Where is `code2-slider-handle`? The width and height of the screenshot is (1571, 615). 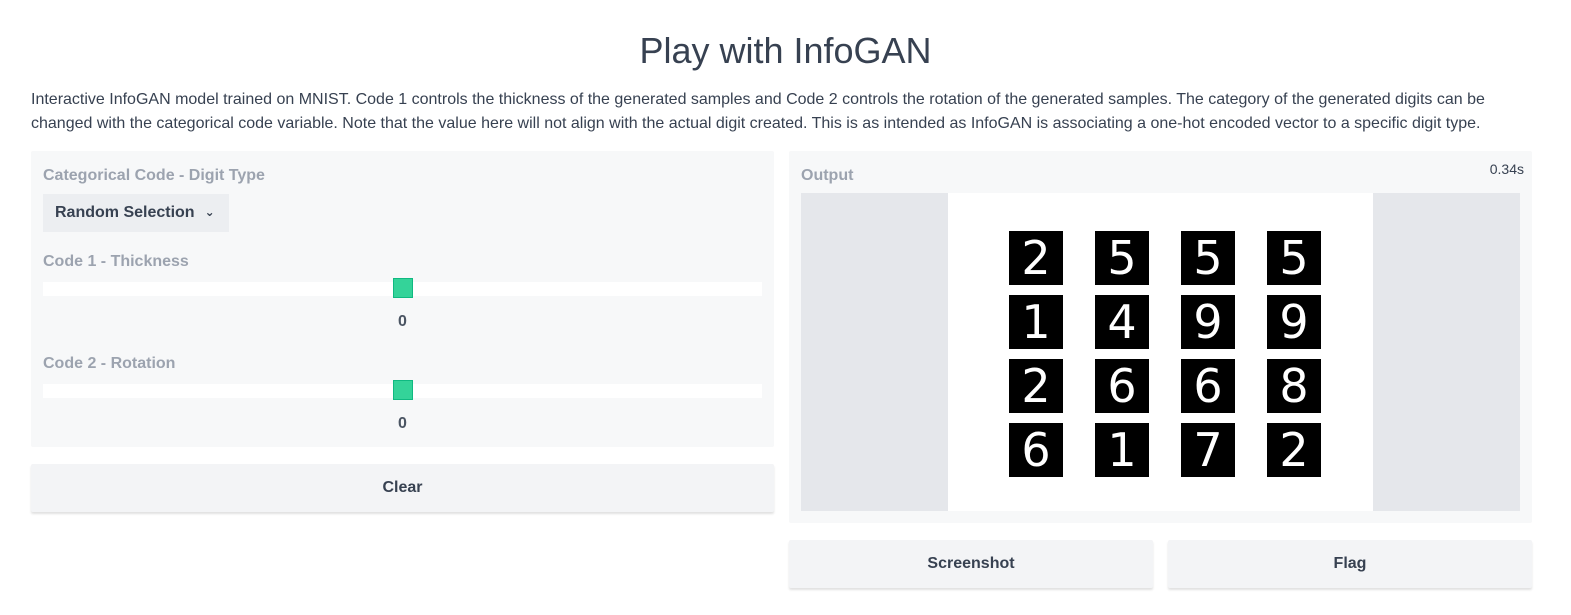
code2-slider-handle is located at coordinates (402, 390).